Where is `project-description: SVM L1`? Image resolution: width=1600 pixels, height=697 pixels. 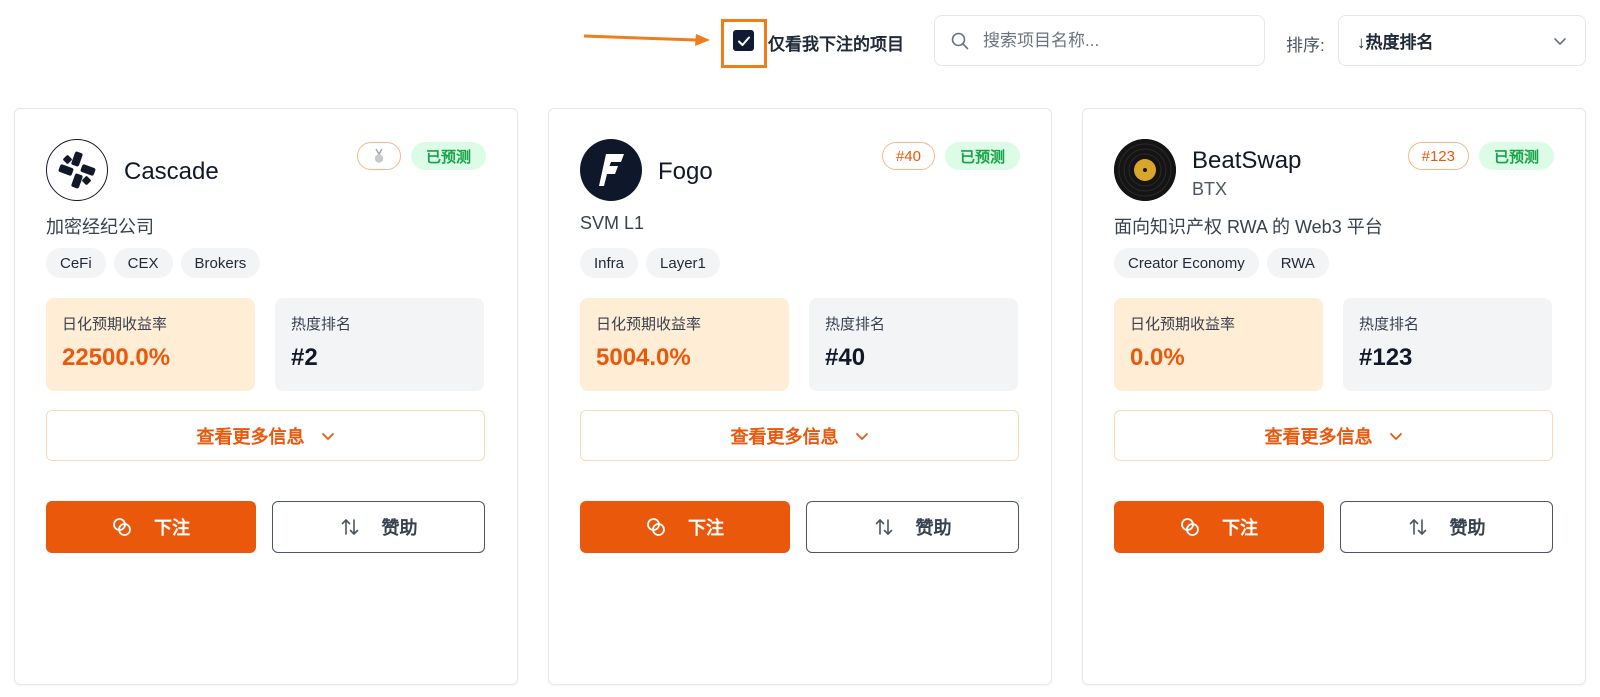
project-description: SVM L1 is located at coordinates (612, 223).